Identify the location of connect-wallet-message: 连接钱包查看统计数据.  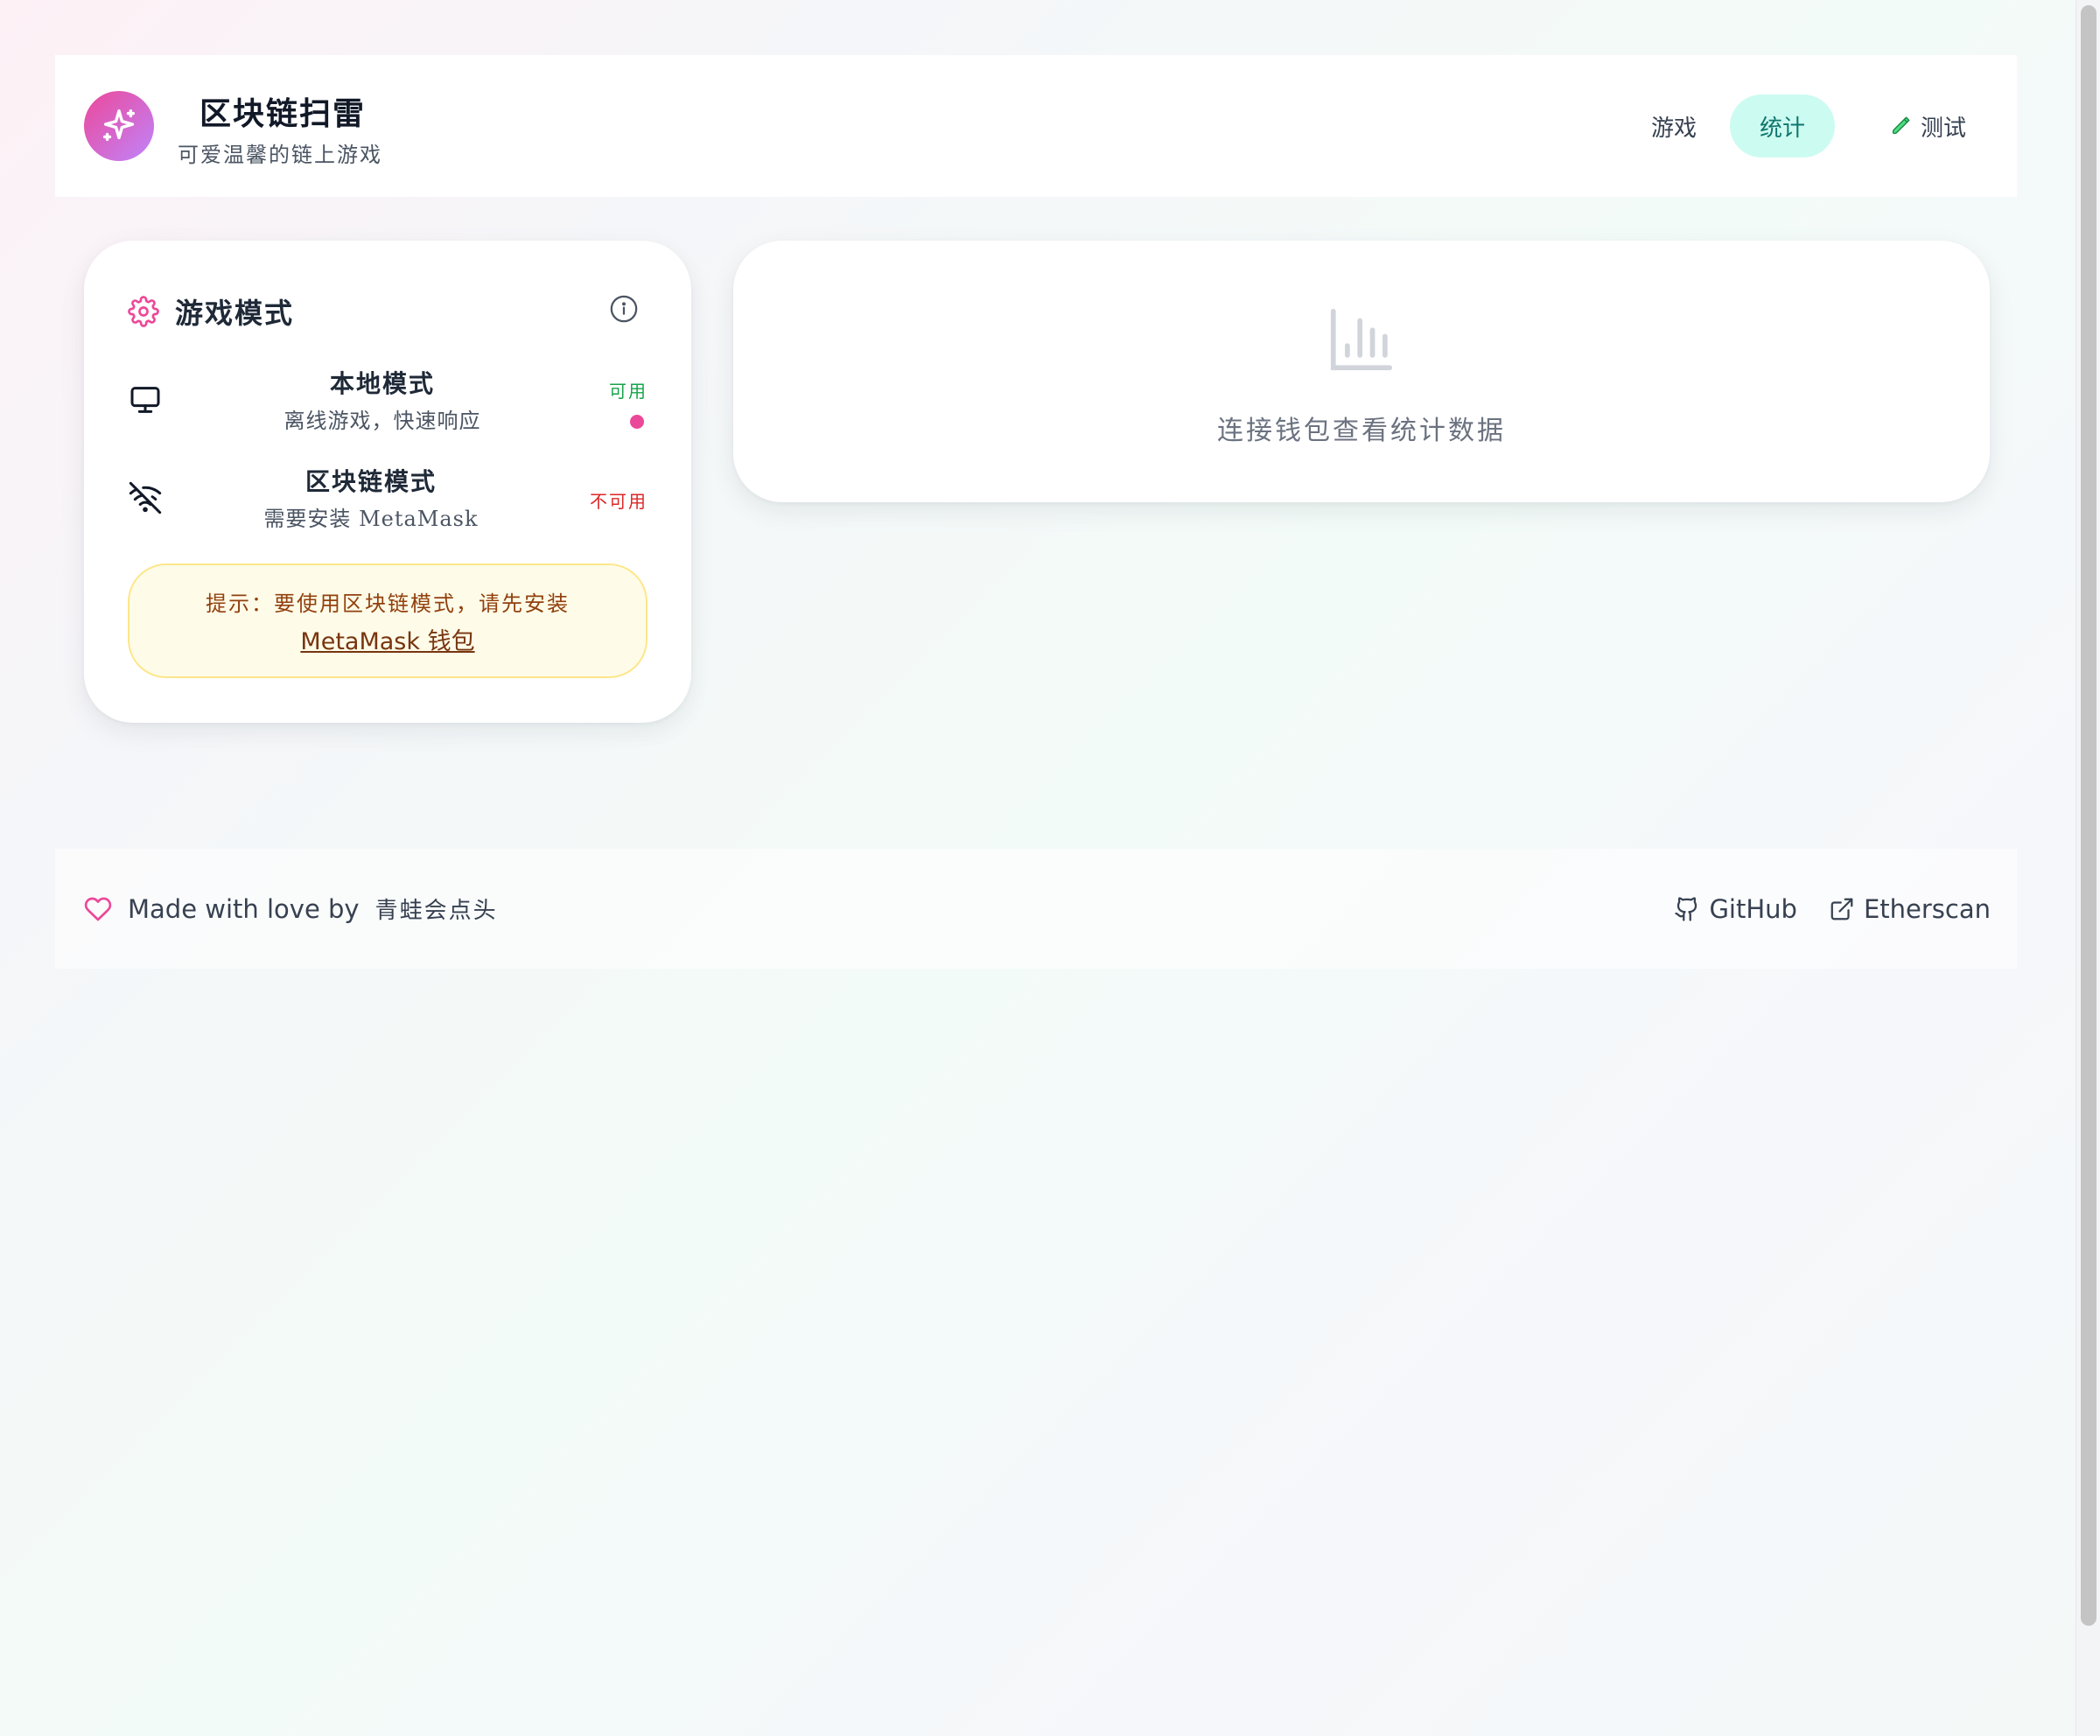
(1361, 431).